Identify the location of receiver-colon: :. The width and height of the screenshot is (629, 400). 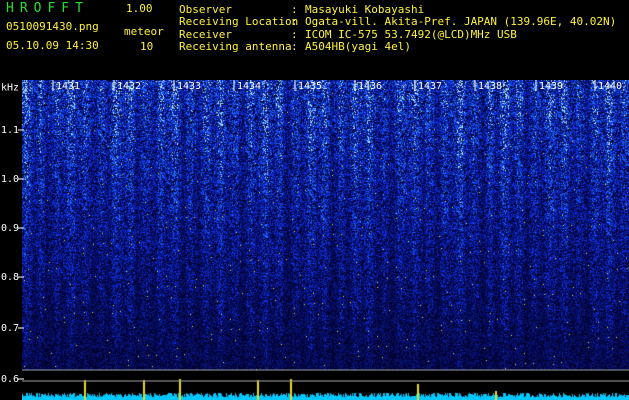
(294, 34).